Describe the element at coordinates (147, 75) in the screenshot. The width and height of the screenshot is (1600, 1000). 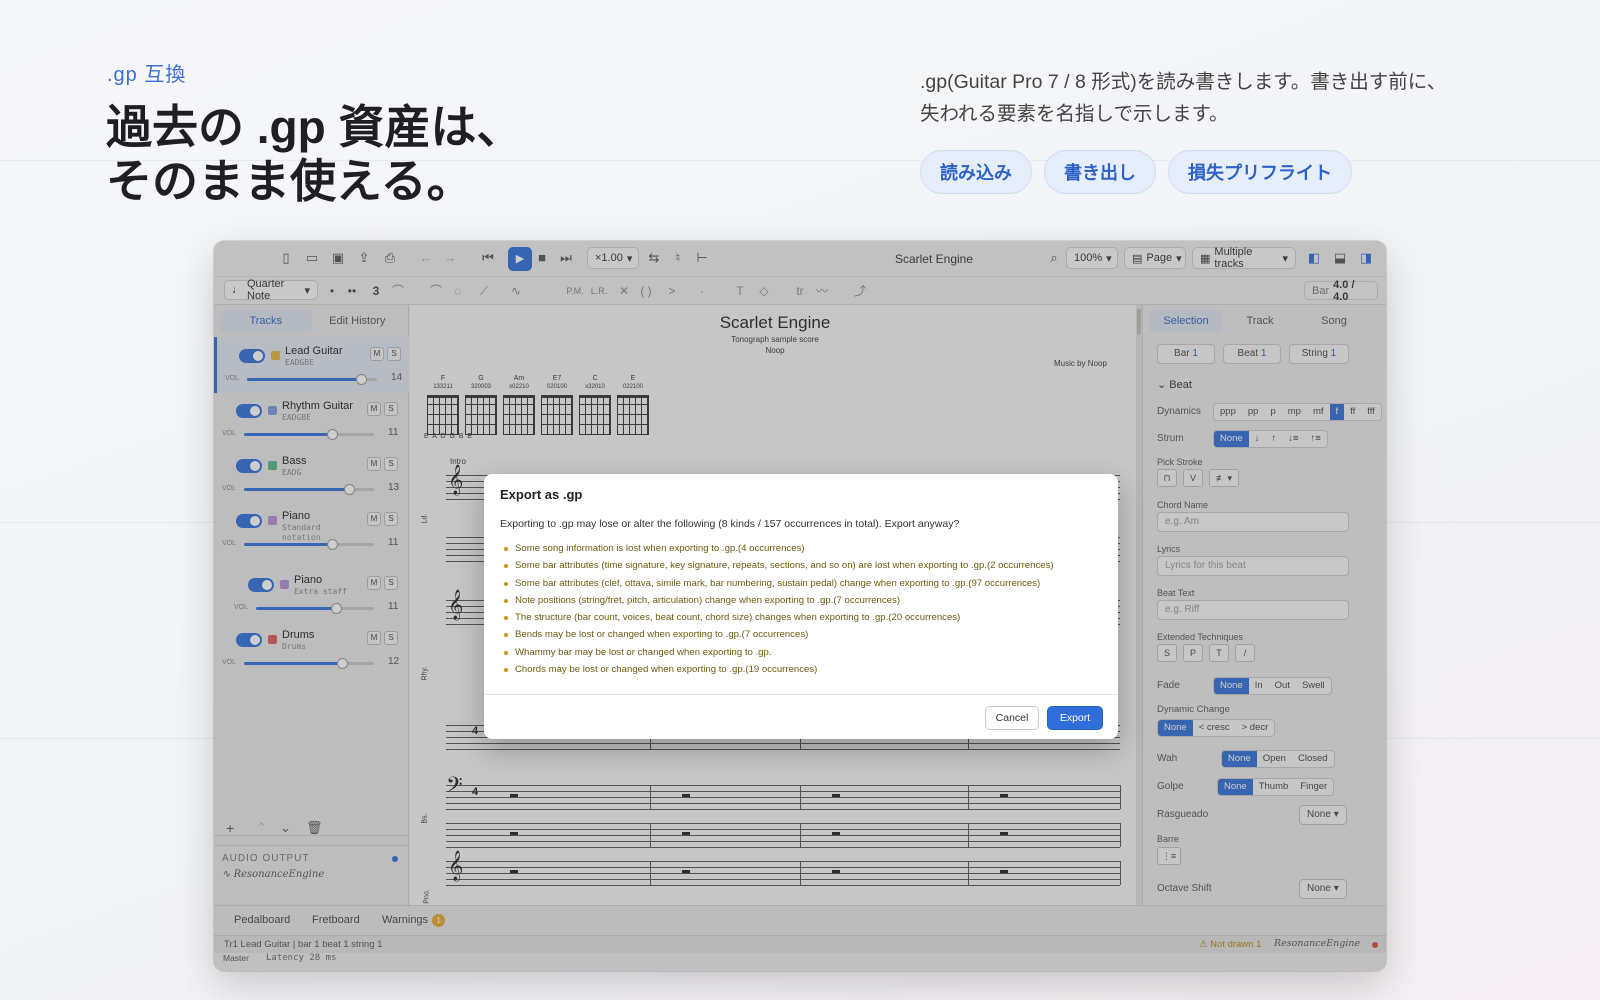
I see `eyebrow-label: .gp 互換` at that location.